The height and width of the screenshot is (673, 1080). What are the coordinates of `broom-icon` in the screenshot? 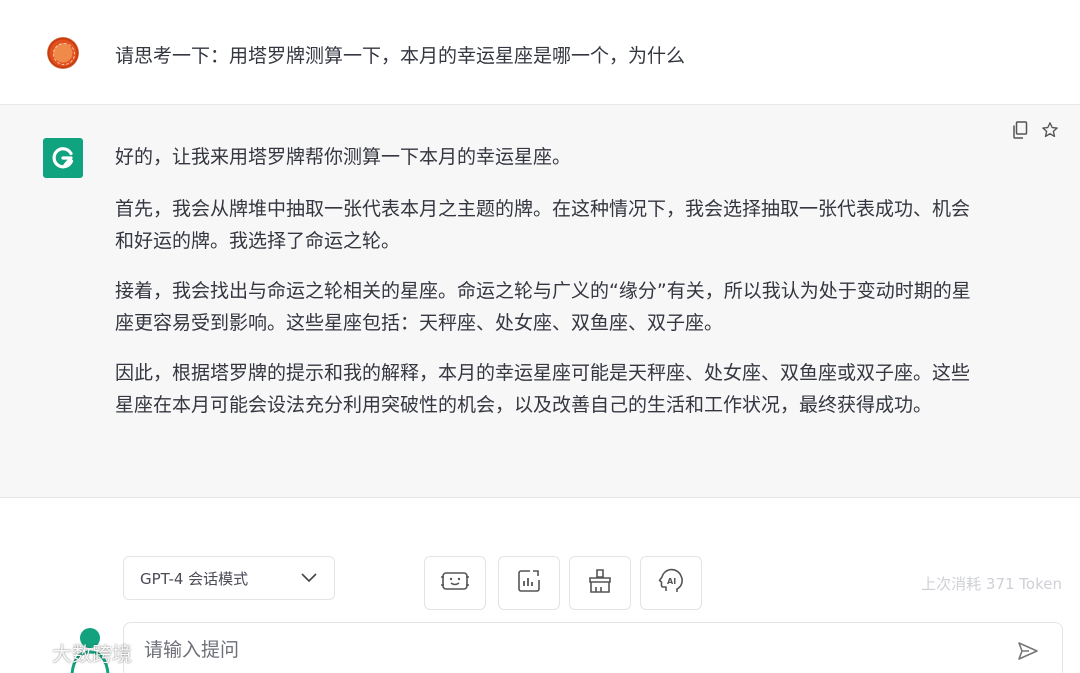 It's located at (600, 583).